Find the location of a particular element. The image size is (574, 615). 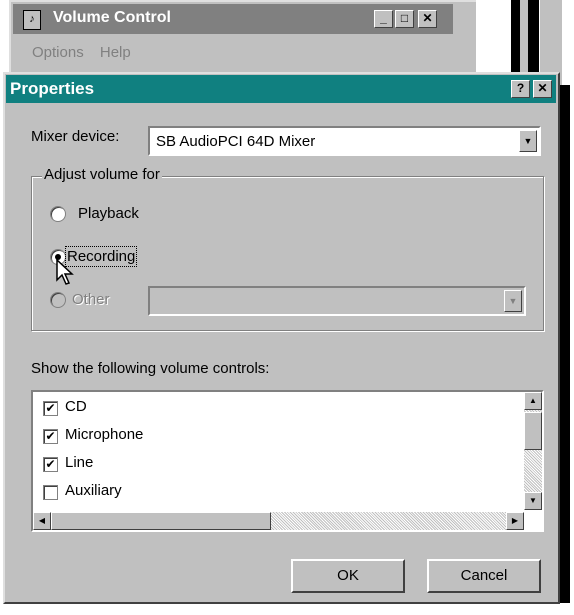

menu-options: Options is located at coordinates (58, 52).